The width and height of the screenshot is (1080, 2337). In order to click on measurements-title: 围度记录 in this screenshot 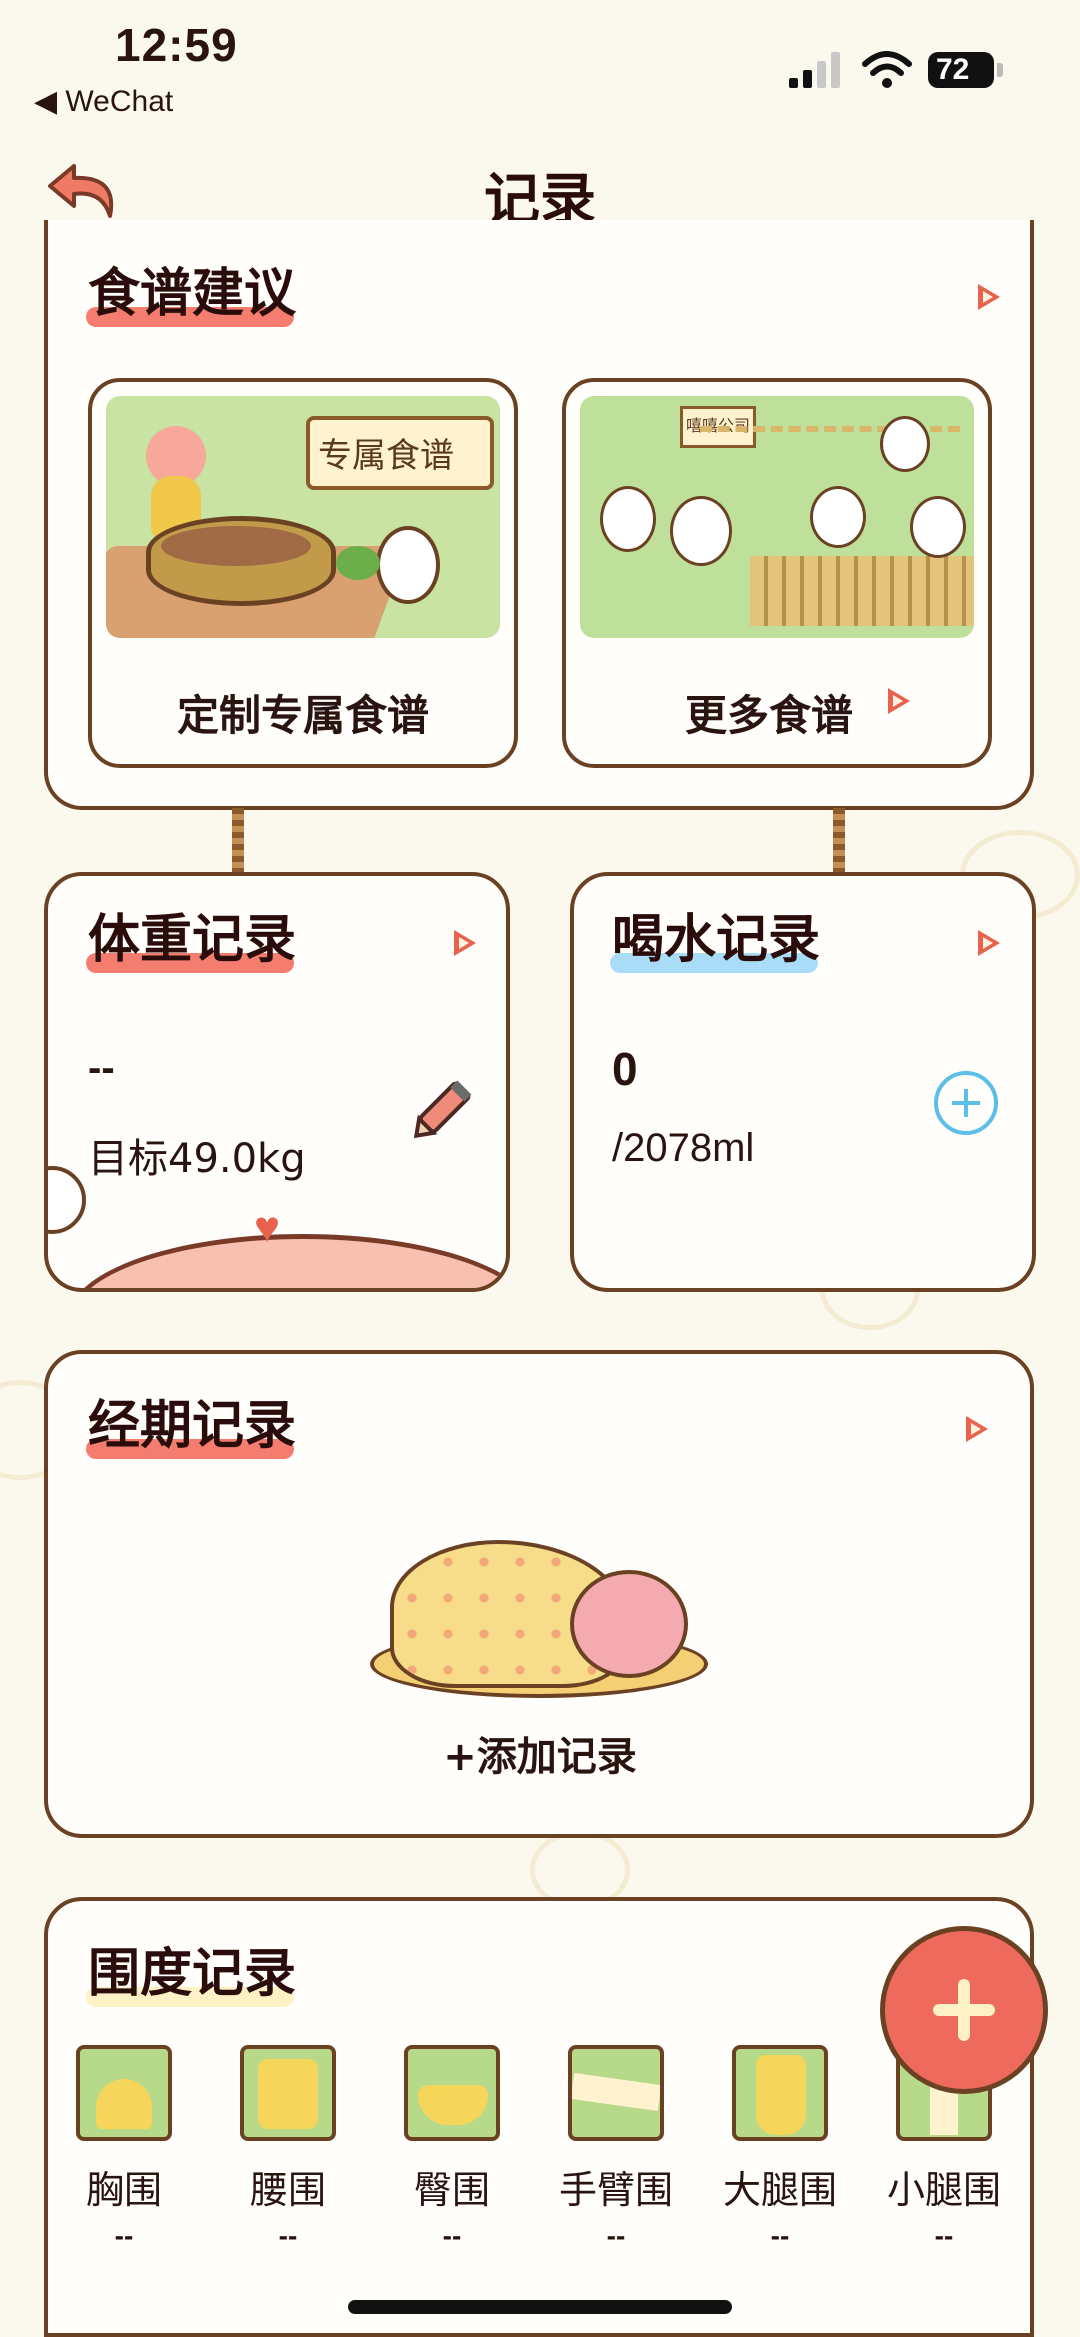, I will do `click(192, 1974)`.